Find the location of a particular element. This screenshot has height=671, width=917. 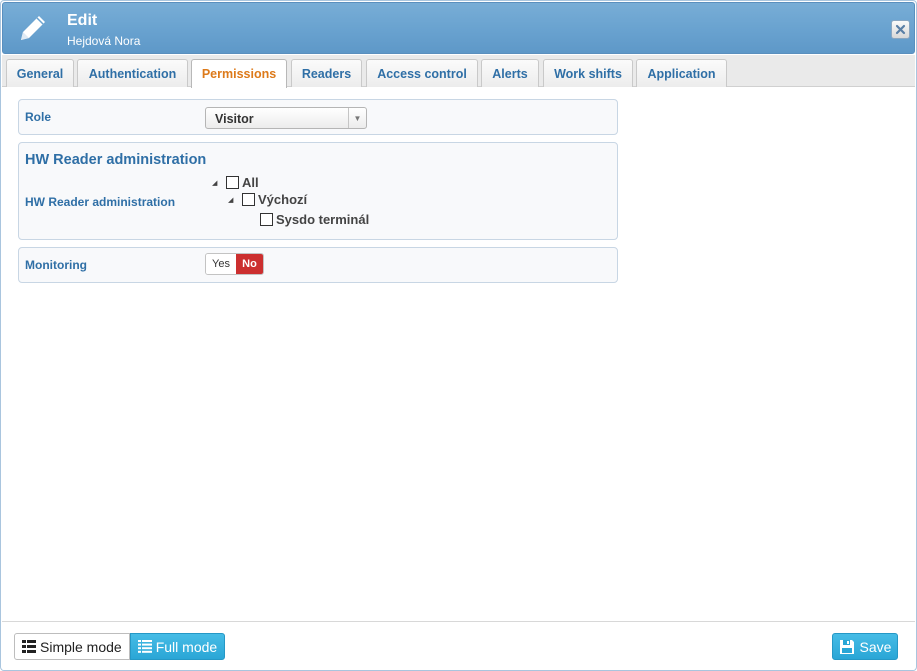

tab-alerts: Alerts is located at coordinates (510, 73).